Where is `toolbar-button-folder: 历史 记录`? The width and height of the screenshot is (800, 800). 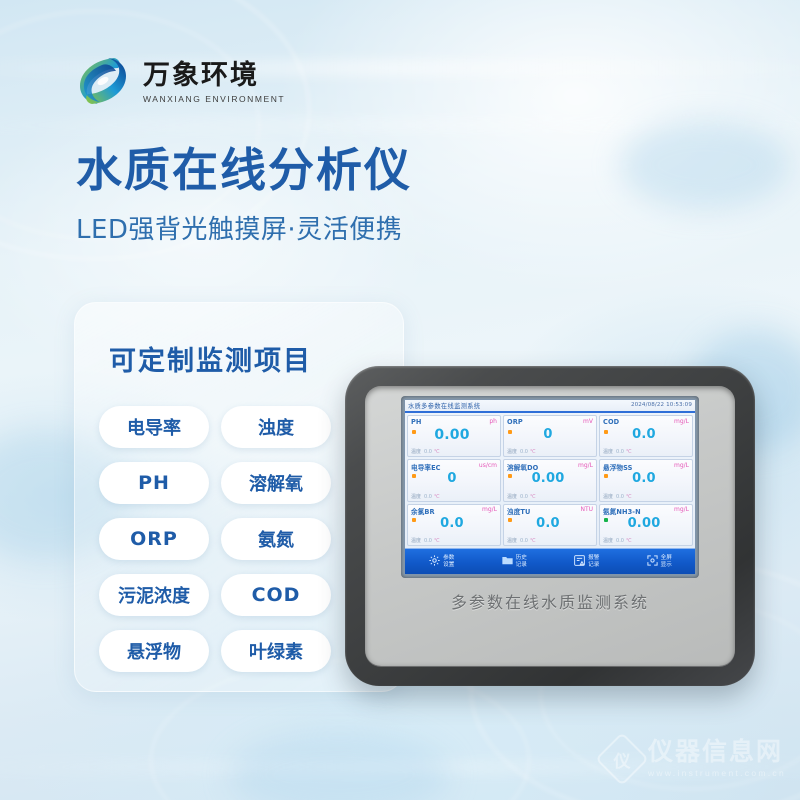 toolbar-button-folder: 历史 记录 is located at coordinates (514, 561).